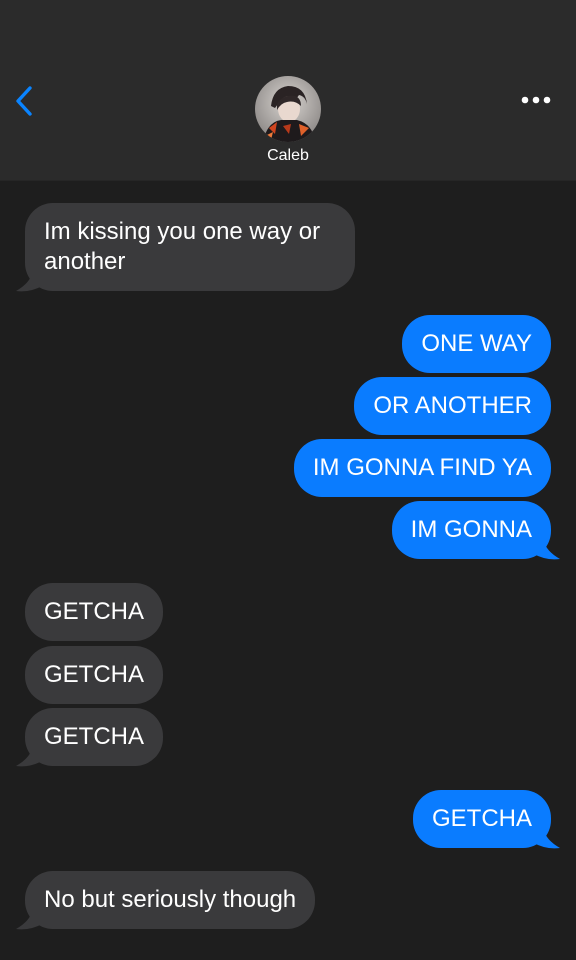  I want to click on contact-name: Caleb, so click(288, 156).